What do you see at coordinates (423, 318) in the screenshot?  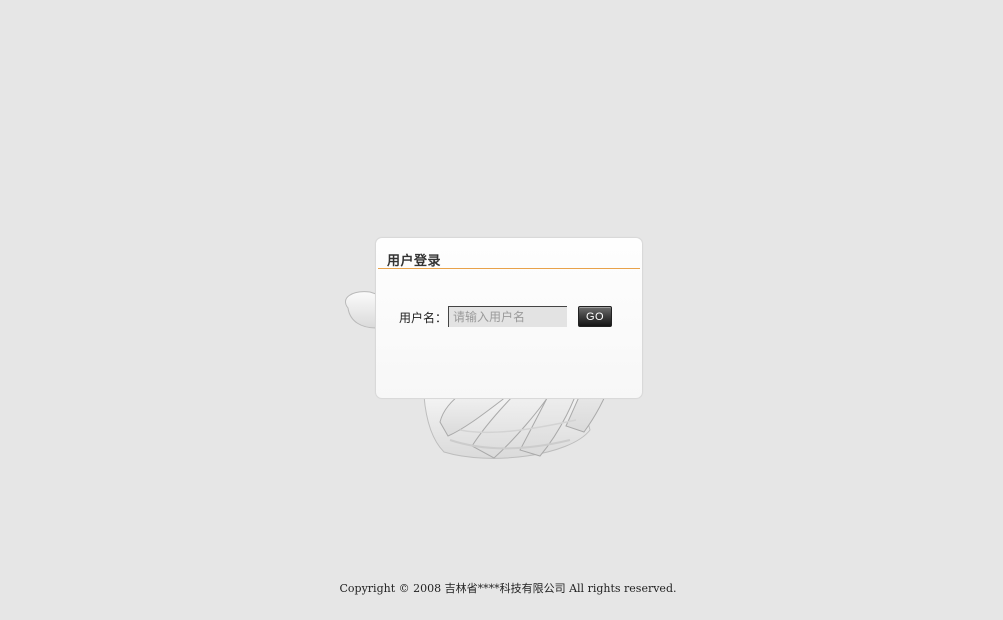 I see `username-label: 用户名：` at bounding box center [423, 318].